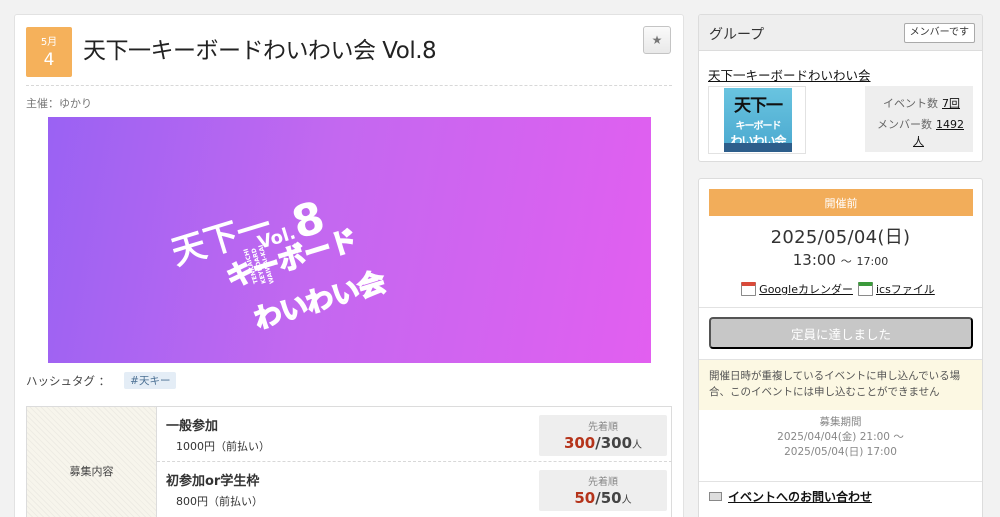 This screenshot has height=517, width=1000. I want to click on thumb-line2: キーボード, so click(758, 126).